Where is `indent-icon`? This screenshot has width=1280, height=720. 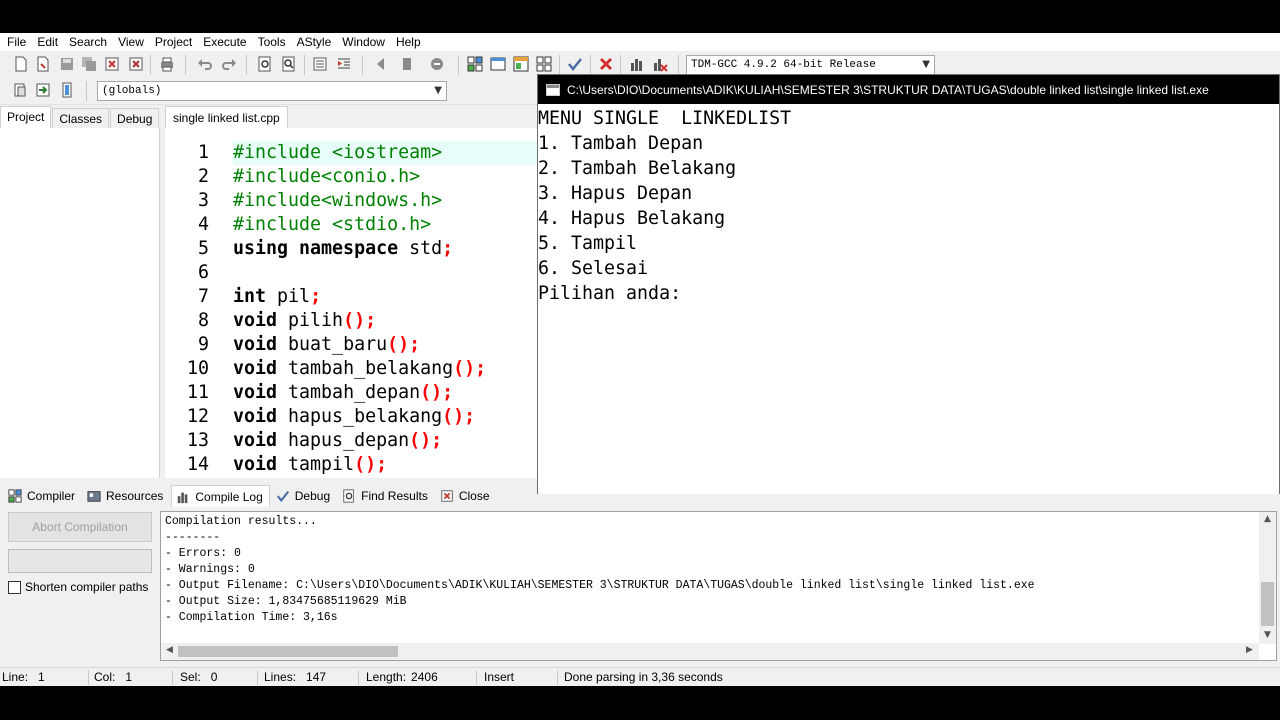 indent-icon is located at coordinates (344, 64).